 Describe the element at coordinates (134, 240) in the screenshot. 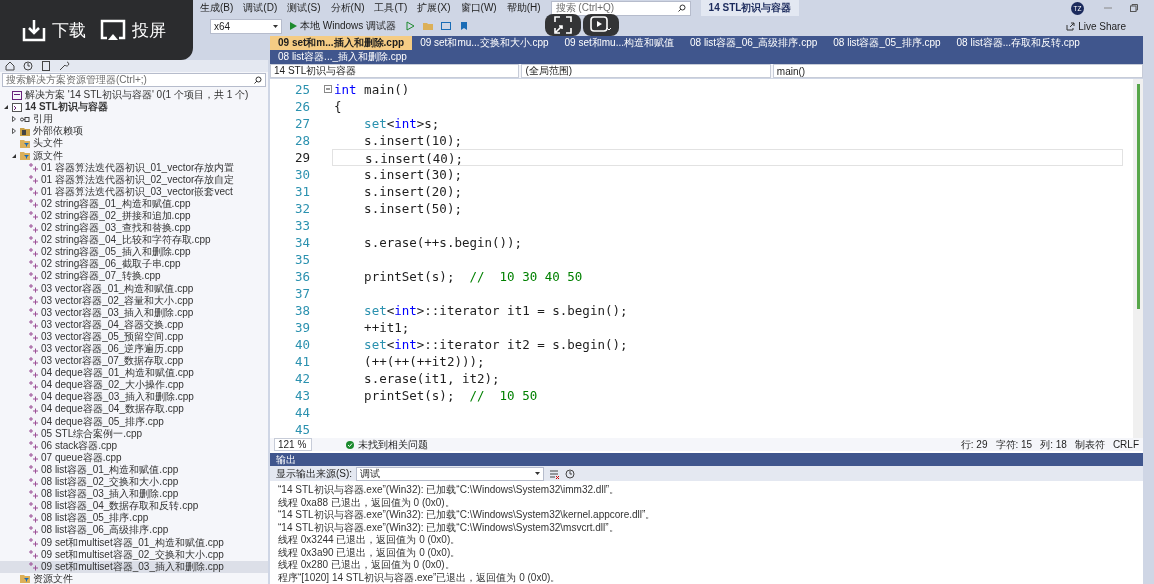

I see `tree-item: 02 string容器_04_比较和字符存取.cpp` at that location.